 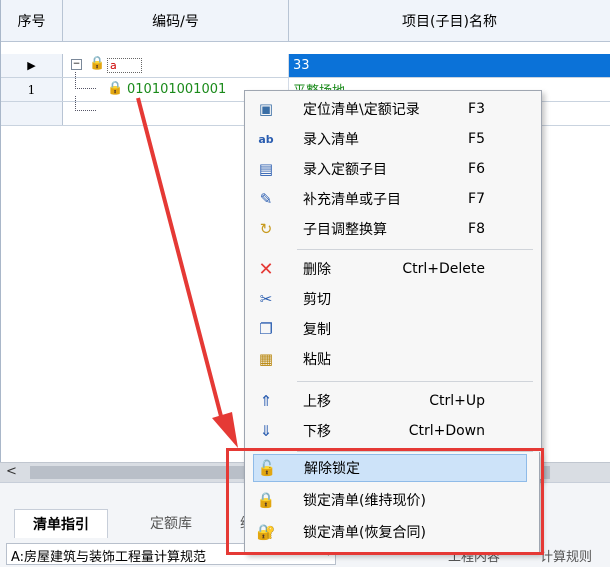 What do you see at coordinates (266, 169) in the screenshot?
I see `doc-entry-icon: ▤` at bounding box center [266, 169].